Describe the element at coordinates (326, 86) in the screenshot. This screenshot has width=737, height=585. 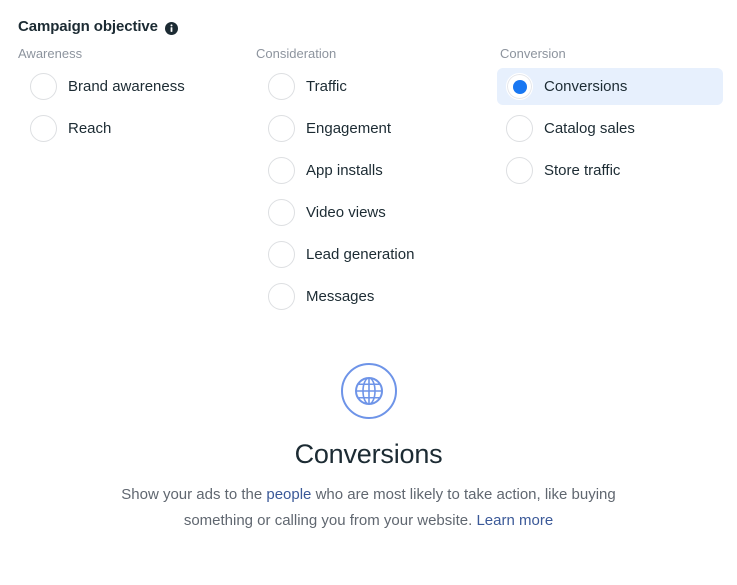
I see `option-label: Traffic` at that location.